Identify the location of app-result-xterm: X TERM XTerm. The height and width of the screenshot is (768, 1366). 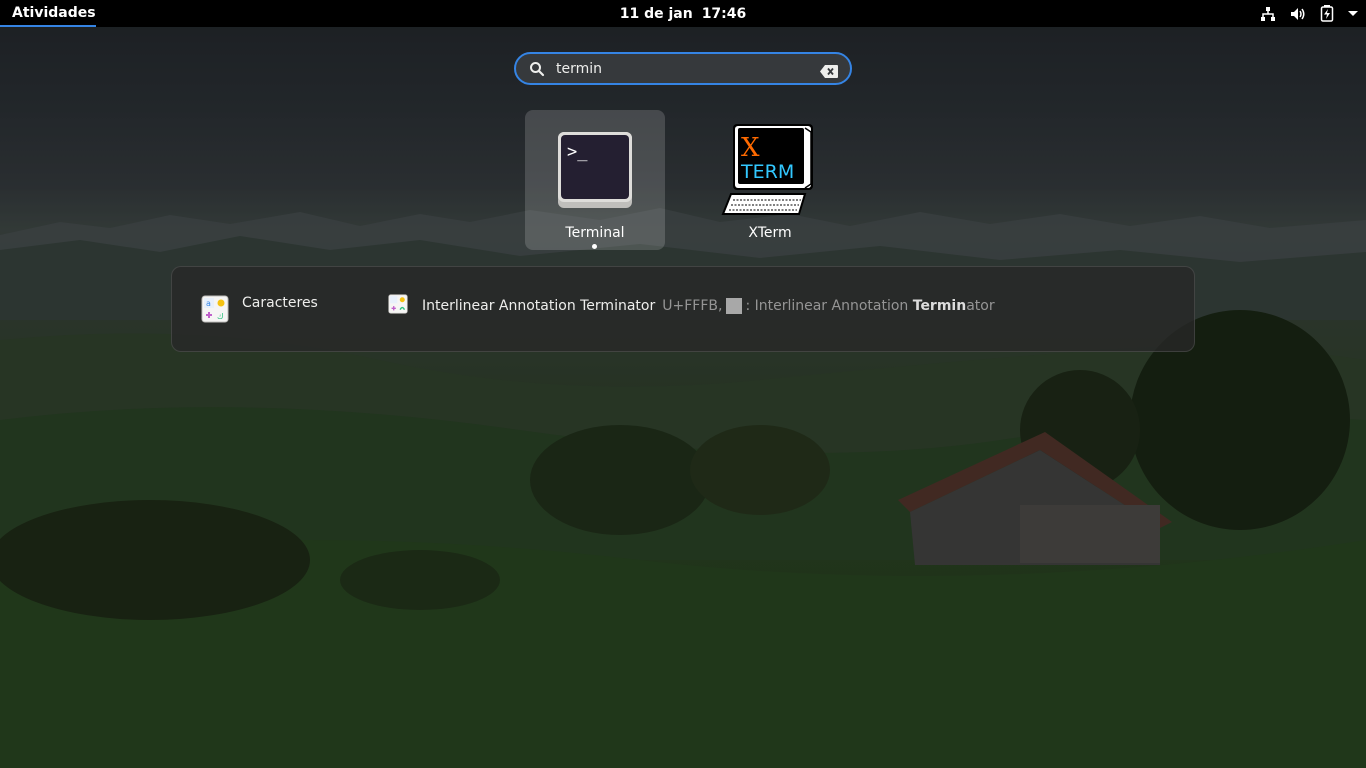
(770, 180).